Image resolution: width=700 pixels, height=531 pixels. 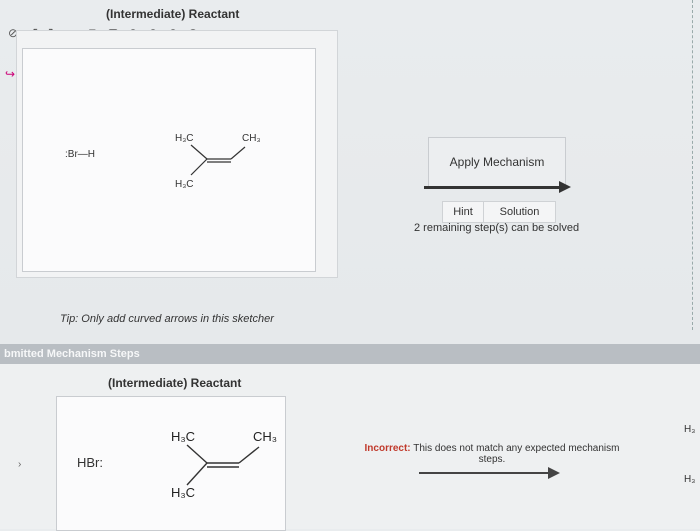 What do you see at coordinates (690, 479) in the screenshot?
I see `right-fragment-label-2: H₃` at bounding box center [690, 479].